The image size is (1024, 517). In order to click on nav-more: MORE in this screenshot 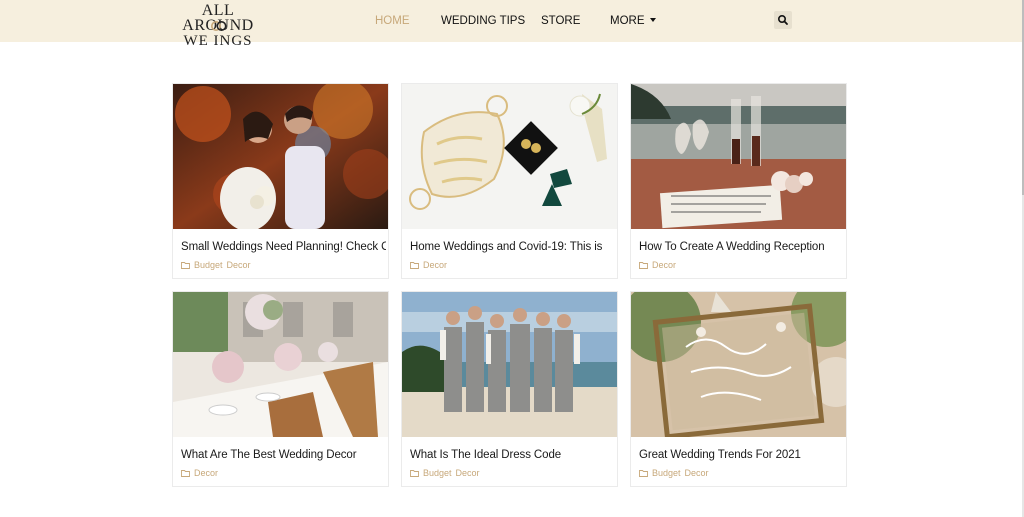, I will do `click(633, 21)`.